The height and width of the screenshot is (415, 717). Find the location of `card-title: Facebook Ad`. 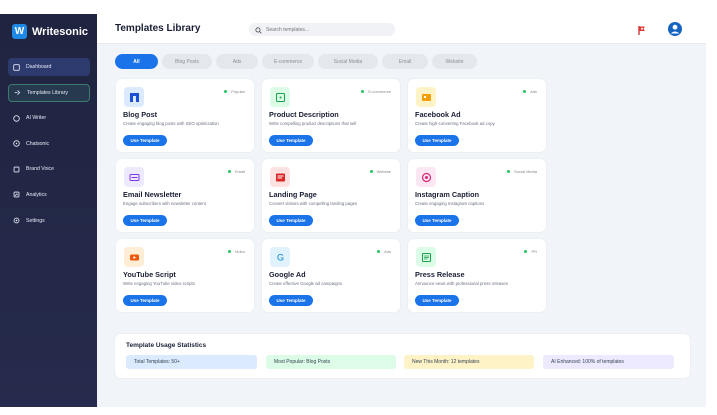

card-title: Facebook Ad is located at coordinates (438, 114).